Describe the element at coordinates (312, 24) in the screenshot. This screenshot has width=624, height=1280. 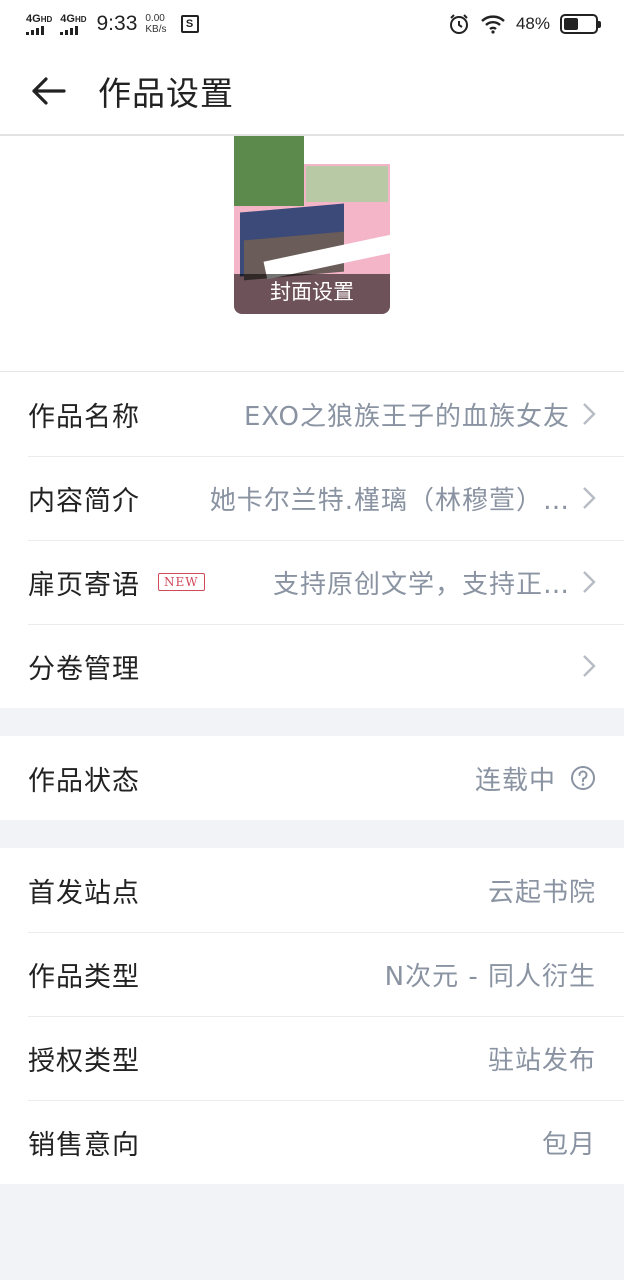
I see `status-bar: 4GHD 4GHD 9:33 0.00 KB/s S 48%` at that location.